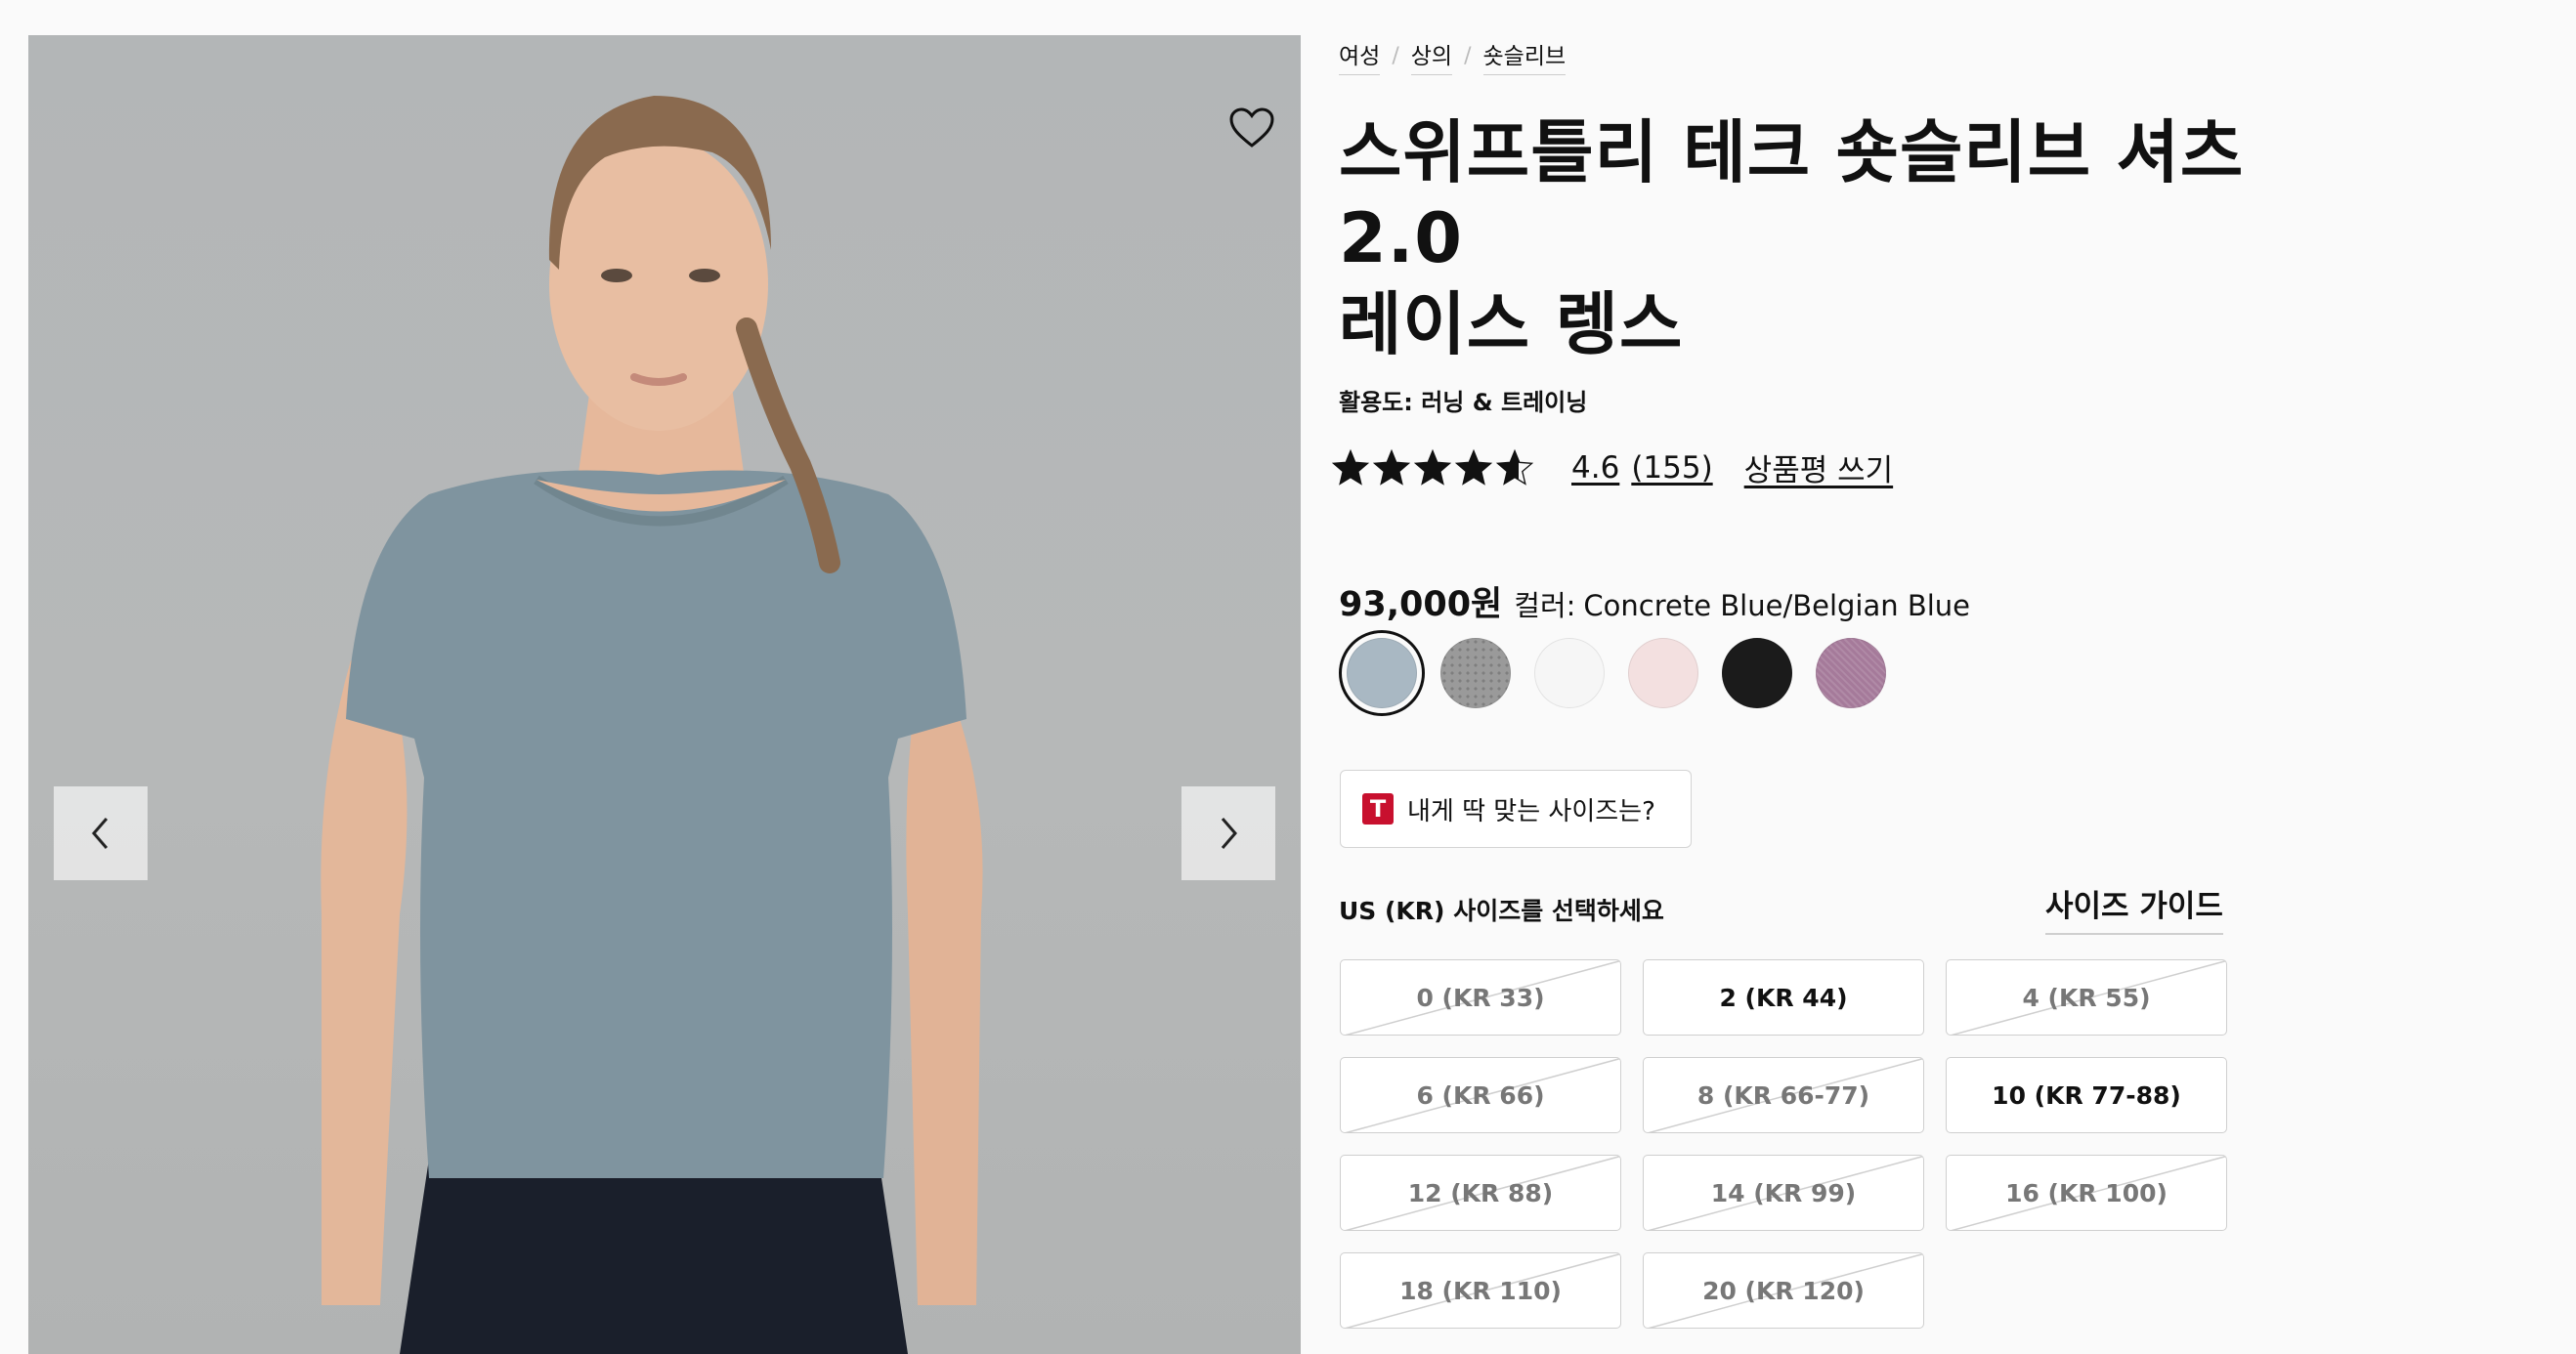  I want to click on product-title-line: 레이스 렝스, so click(1512, 324).